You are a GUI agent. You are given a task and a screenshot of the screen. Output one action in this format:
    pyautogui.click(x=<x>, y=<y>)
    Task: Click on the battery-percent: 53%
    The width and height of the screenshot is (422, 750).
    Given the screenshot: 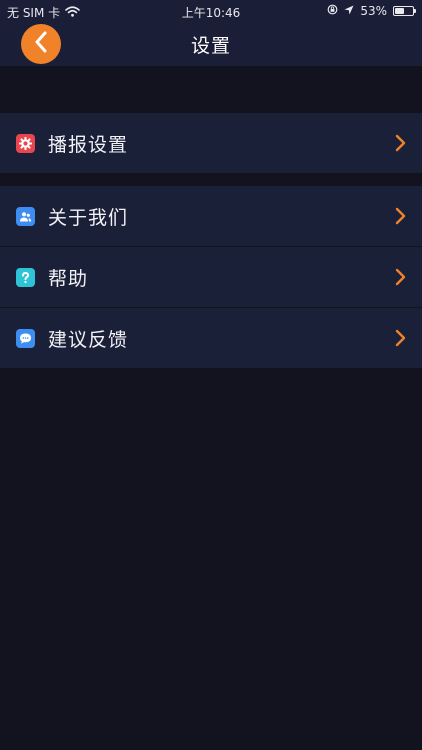 What is the action you would take?
    pyautogui.click(x=373, y=11)
    